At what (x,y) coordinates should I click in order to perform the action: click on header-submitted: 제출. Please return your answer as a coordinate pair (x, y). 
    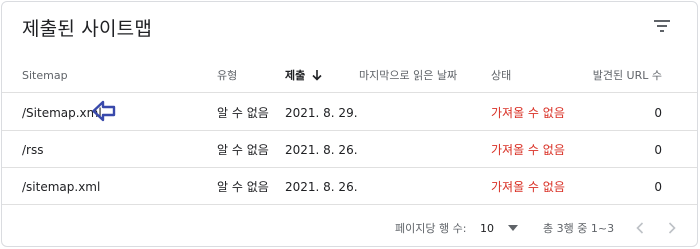
    Looking at the image, I should click on (304, 75).